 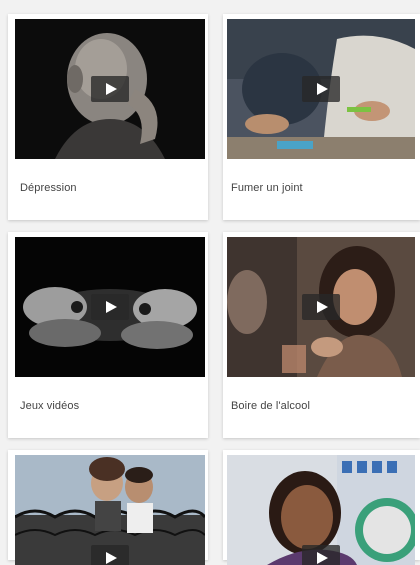 I want to click on video-title: Dépression, so click(x=48, y=188).